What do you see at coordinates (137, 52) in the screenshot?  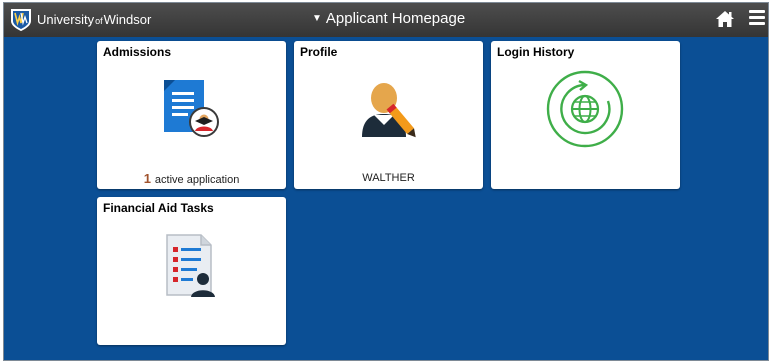 I see `tile-admissions-title: Admissions` at bounding box center [137, 52].